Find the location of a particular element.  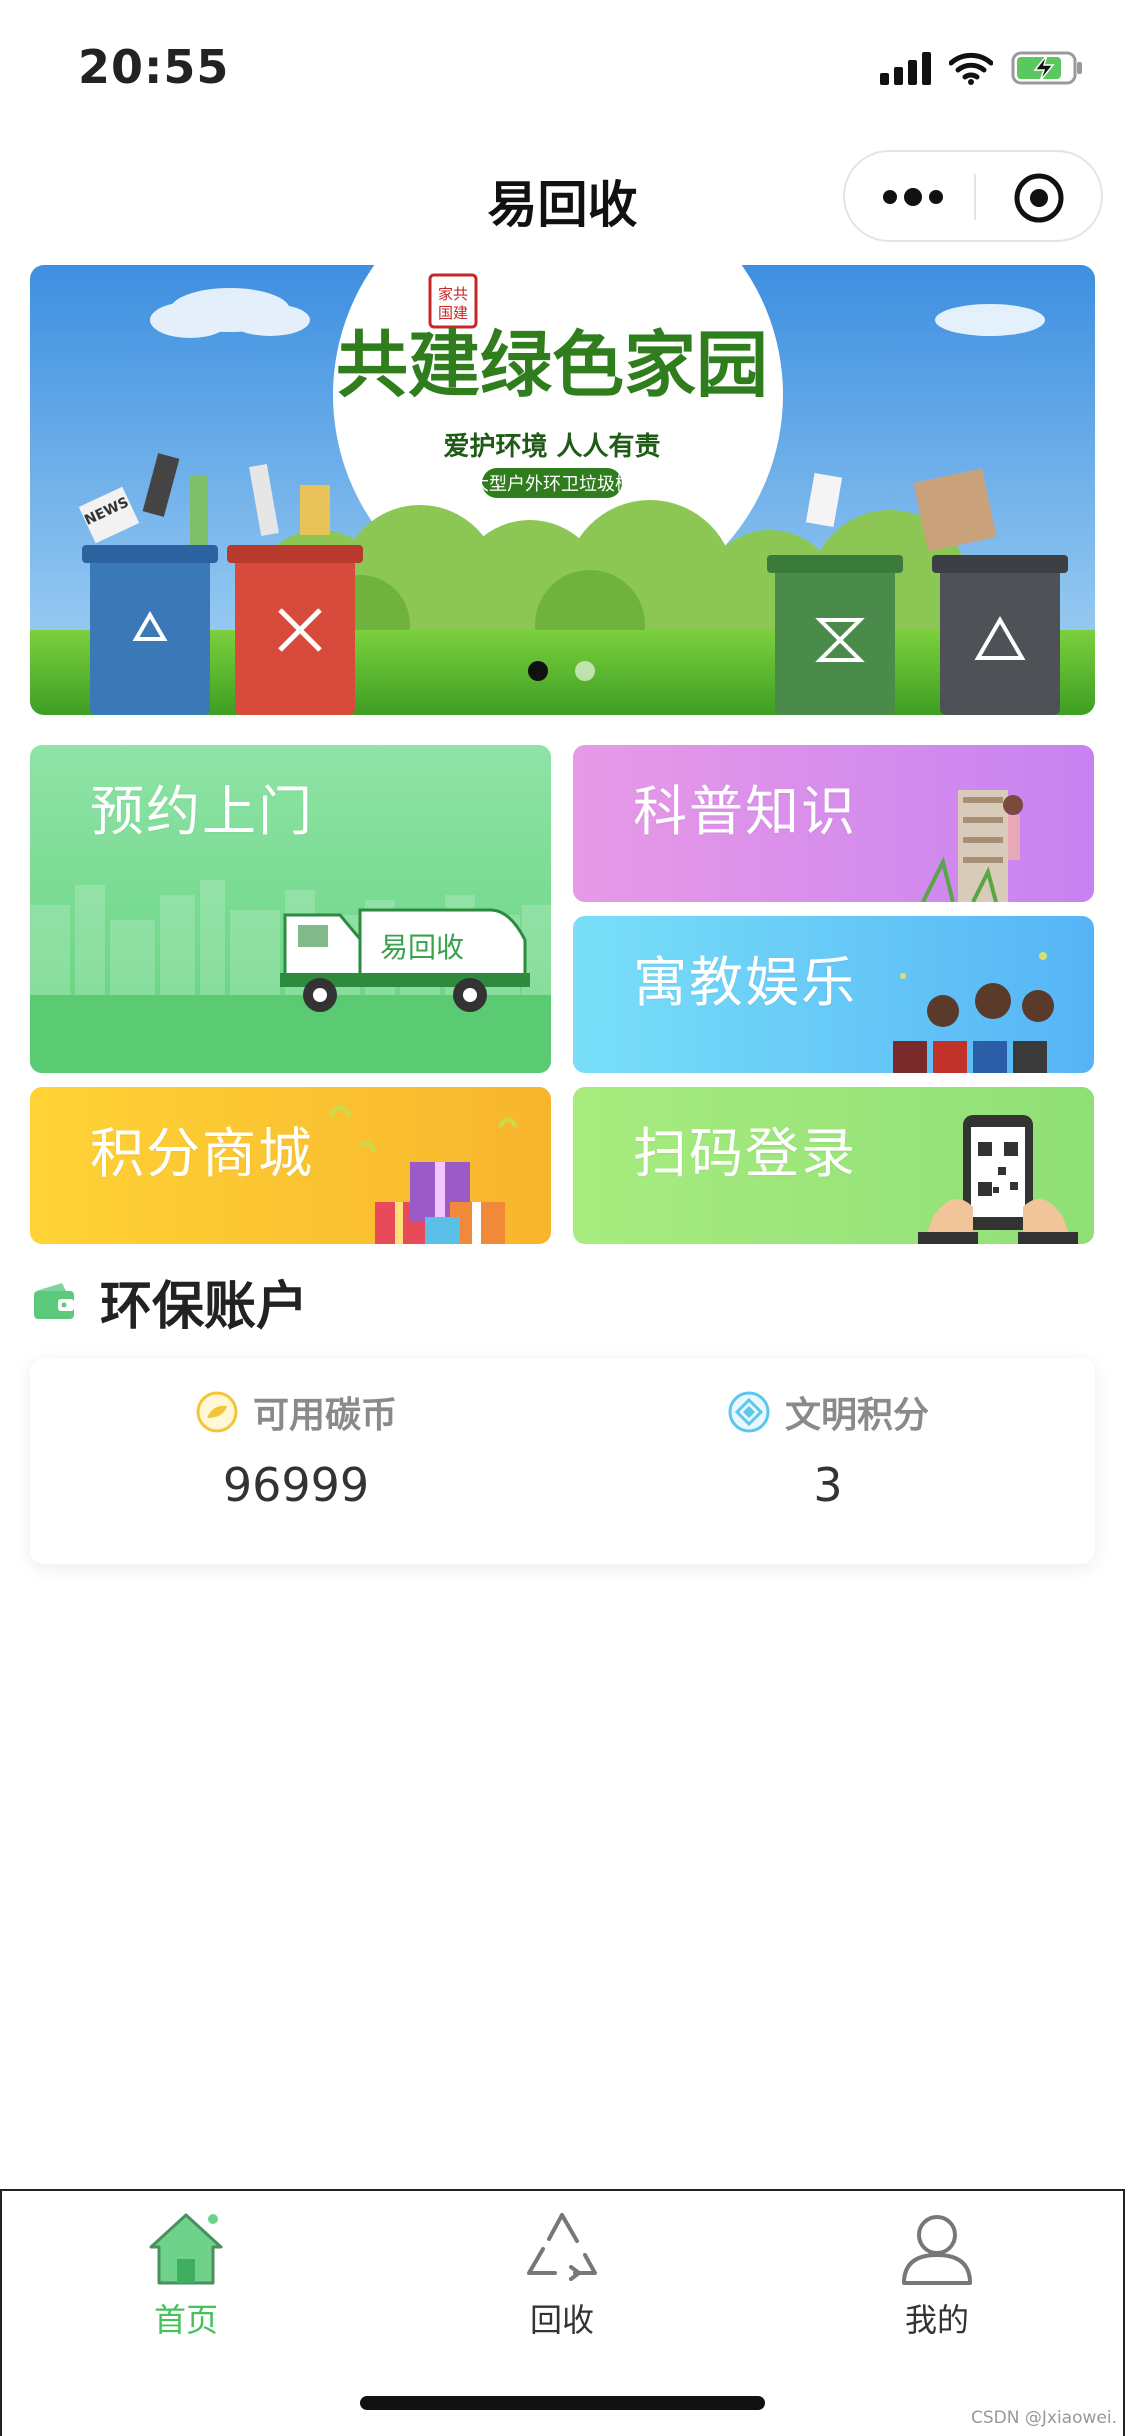

tile-schedule-pickup: 易回收 预约上门 is located at coordinates (290, 909).